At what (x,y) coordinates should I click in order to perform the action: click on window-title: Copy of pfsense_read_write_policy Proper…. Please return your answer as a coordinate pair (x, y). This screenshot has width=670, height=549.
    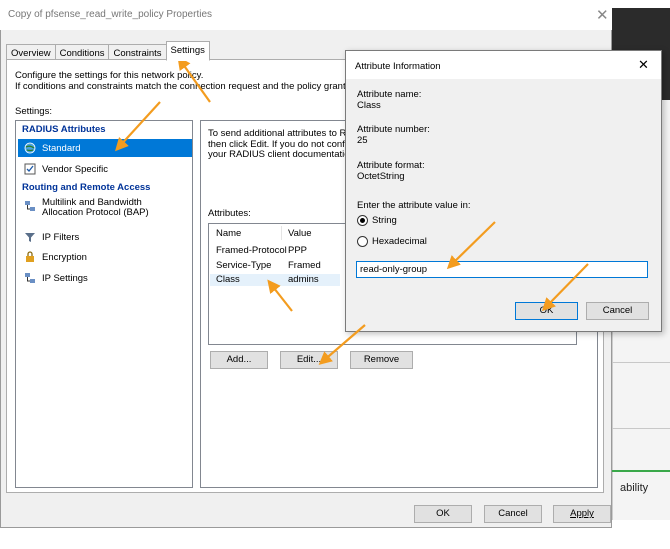
    Looking at the image, I should click on (110, 14).